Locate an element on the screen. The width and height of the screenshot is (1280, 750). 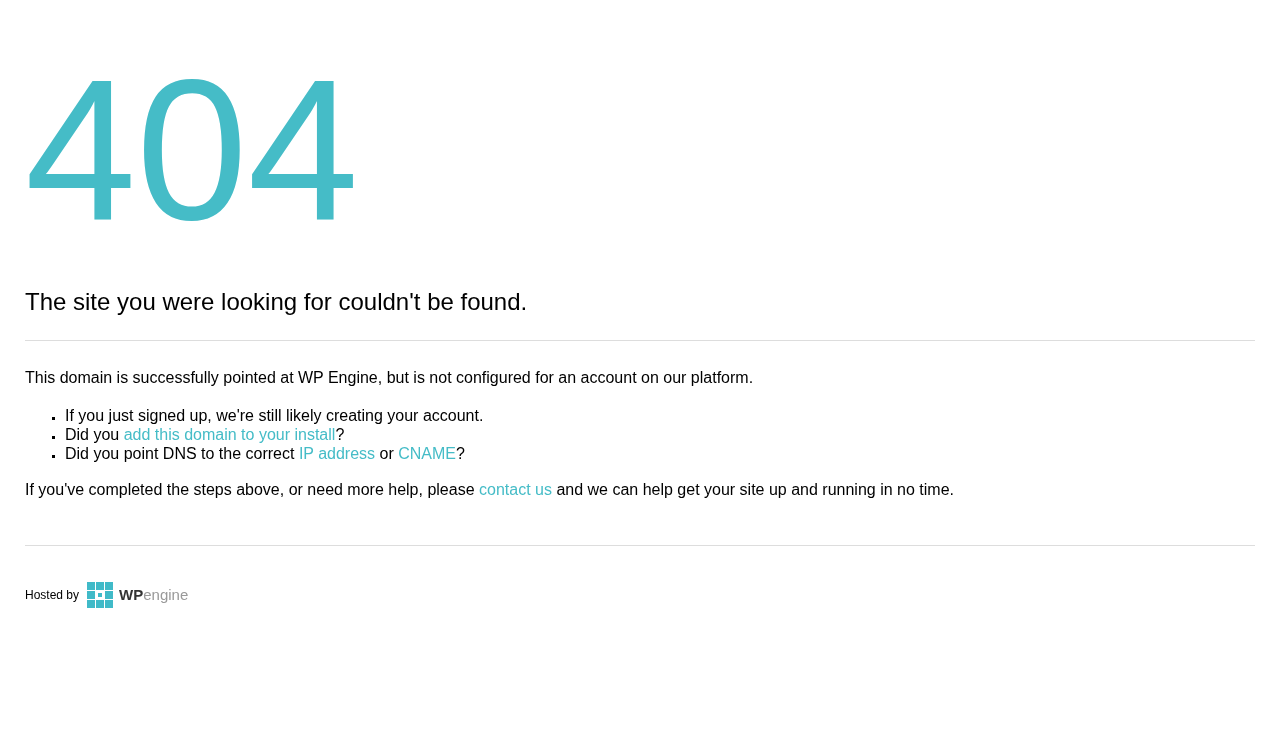
closing-text: If you've completed the steps above, or need more help, please contact us and we can help get your site up and running in no time. is located at coordinates (489, 489).